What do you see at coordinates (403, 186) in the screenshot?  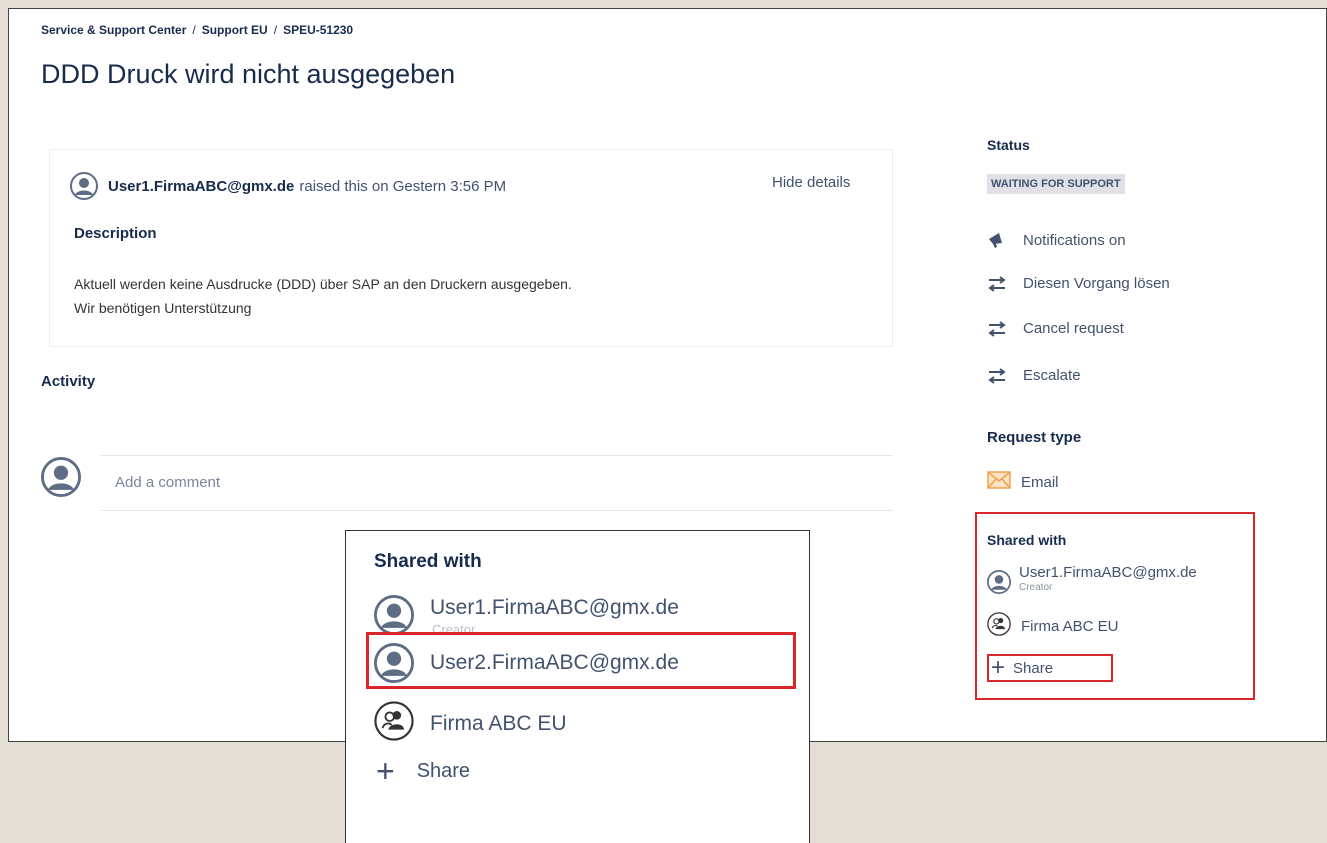 I see `raised-timestamp: raised this on Gestern 3:56 PM` at bounding box center [403, 186].